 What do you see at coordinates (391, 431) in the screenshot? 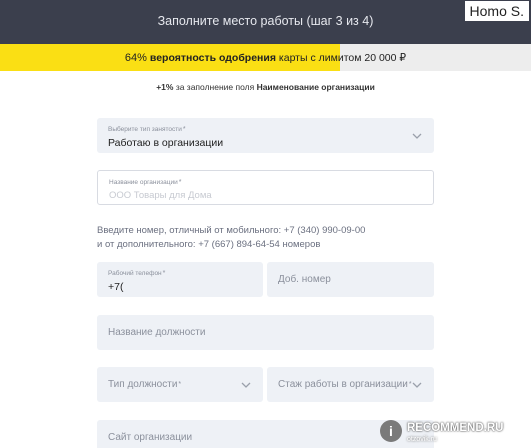
I see `watermark-badge-icon: i` at bounding box center [391, 431].